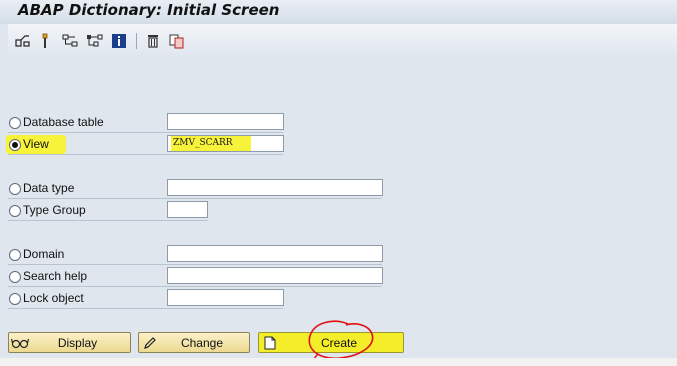  Describe the element at coordinates (275, 253) in the screenshot. I see `domain-field` at that location.